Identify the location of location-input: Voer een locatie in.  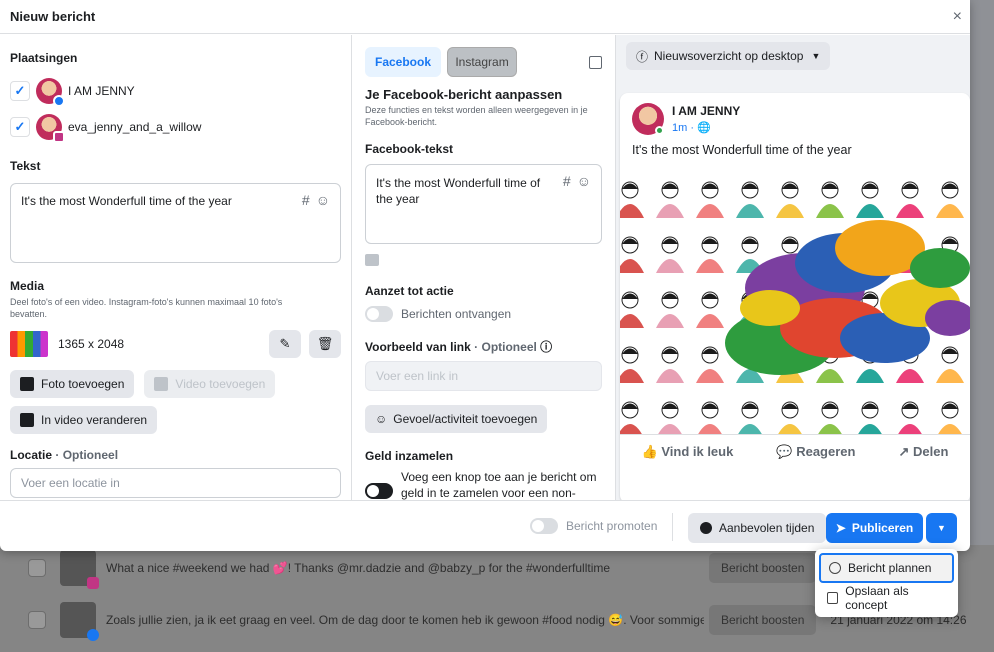
(175, 483).